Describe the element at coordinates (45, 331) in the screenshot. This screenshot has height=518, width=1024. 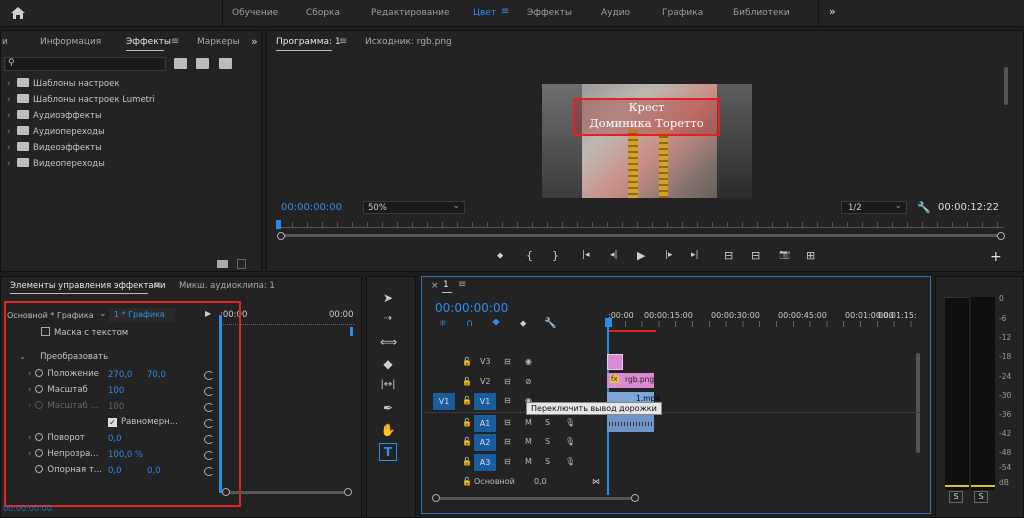
I see `mask-checkbox` at that location.